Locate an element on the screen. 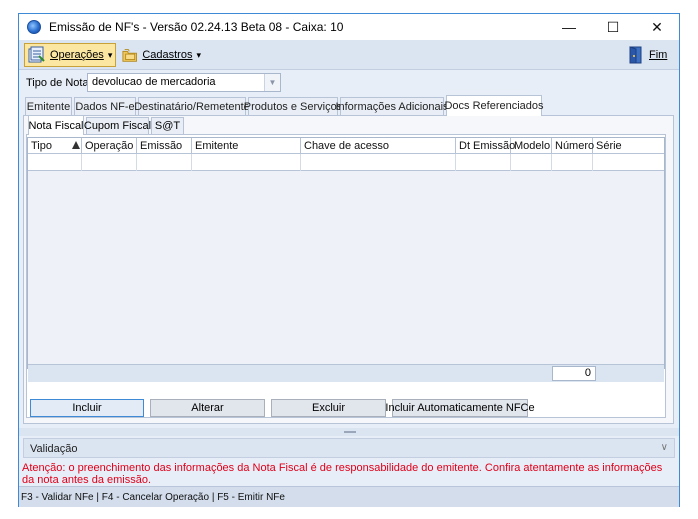  folders-icon is located at coordinates (129, 55).